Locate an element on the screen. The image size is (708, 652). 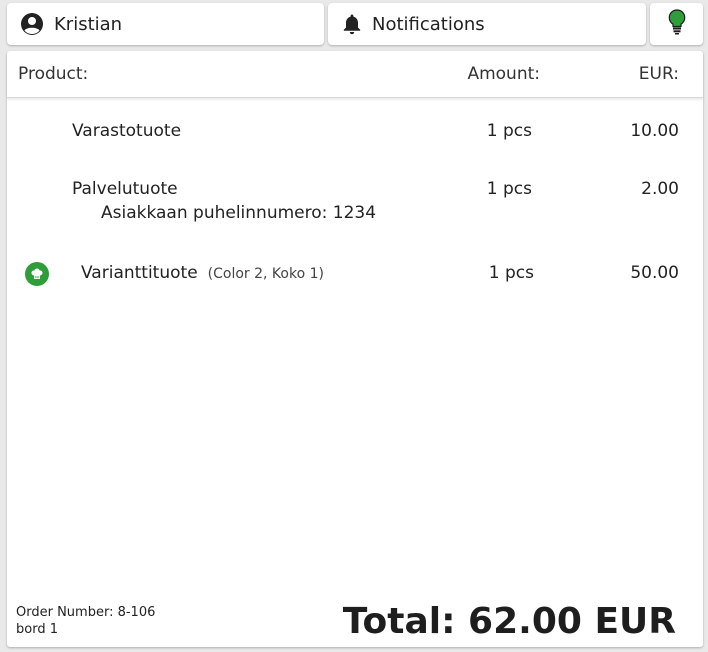
product-name: Varianttituote is located at coordinates (139, 273).